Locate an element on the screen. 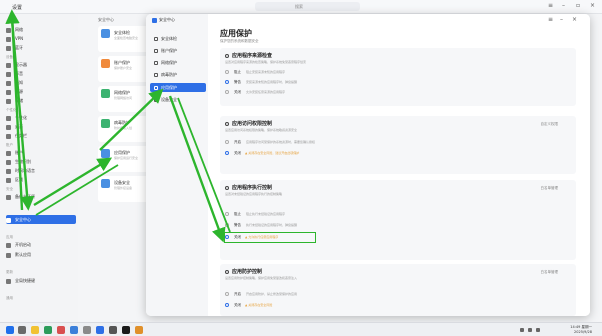  battery-tray-icon is located at coordinates (538, 330).